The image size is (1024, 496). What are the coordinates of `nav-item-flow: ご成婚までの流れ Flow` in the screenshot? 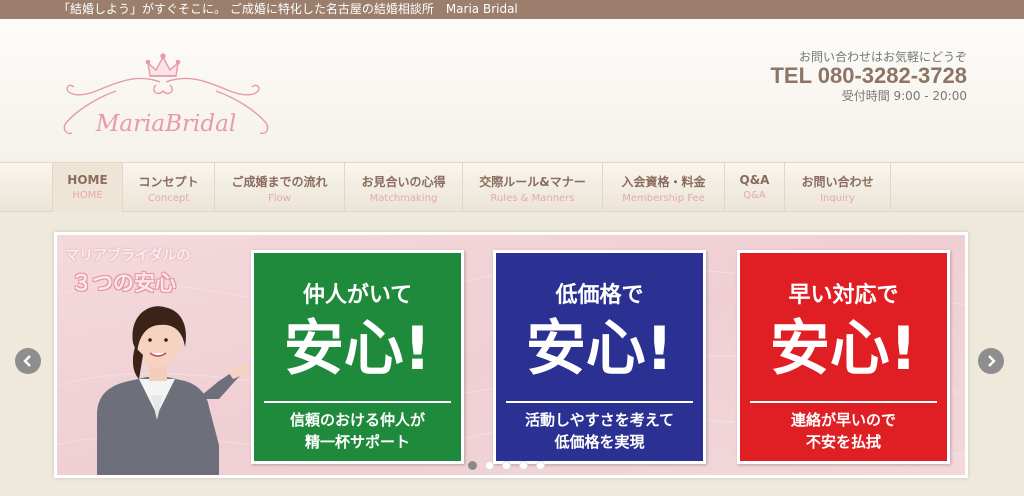 It's located at (280, 187).